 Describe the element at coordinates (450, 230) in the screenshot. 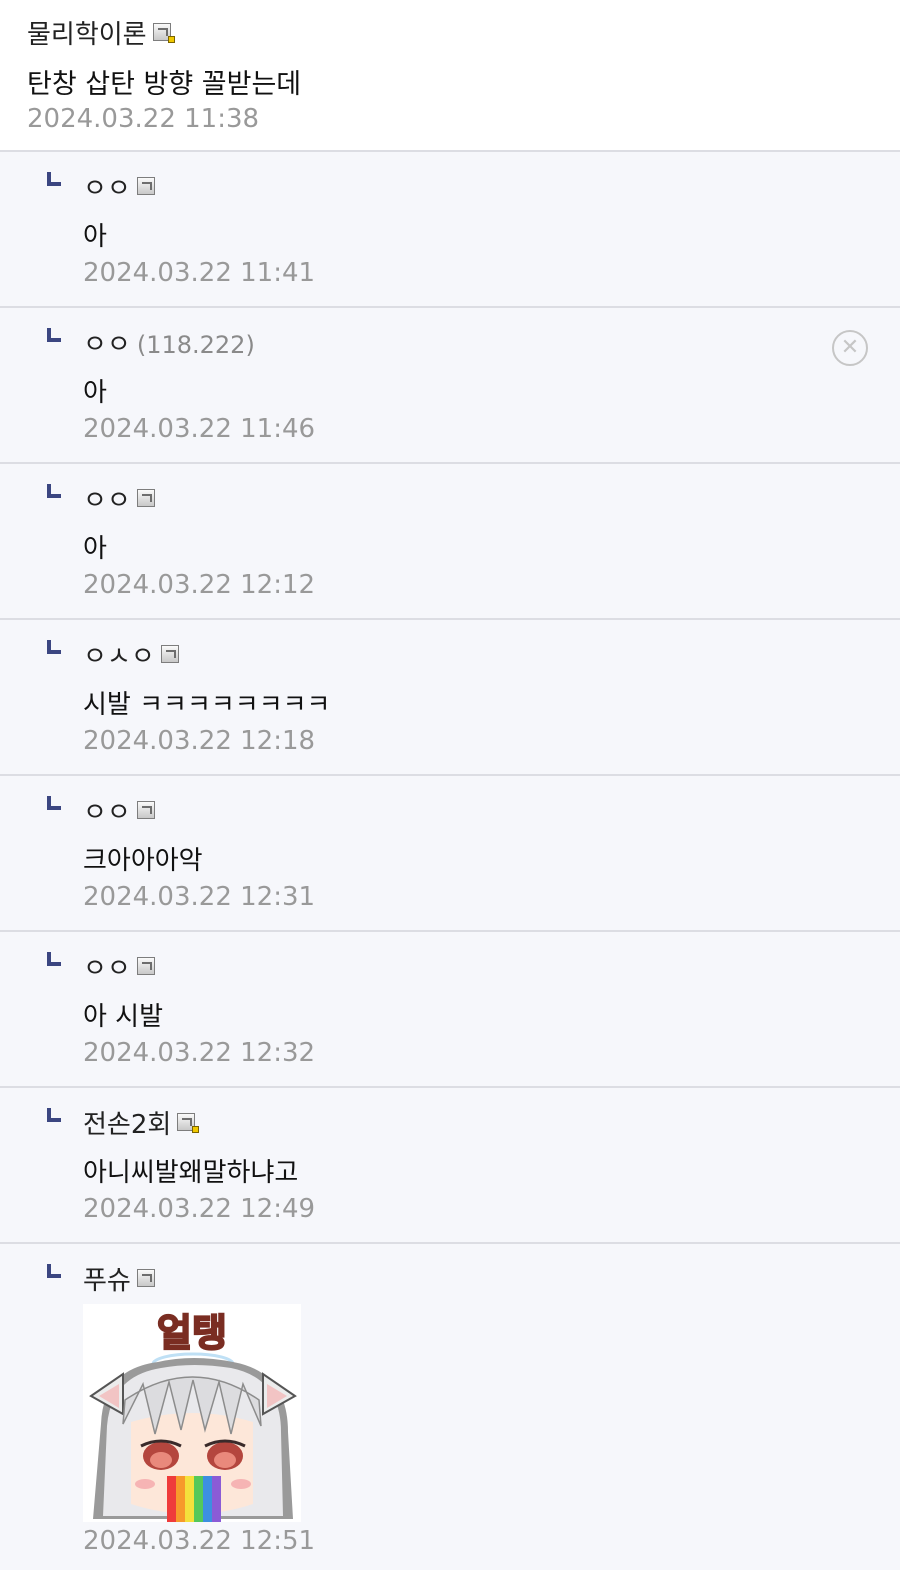

I see `reply-item: ㅇㅇ 아 2024.03.22 11:41` at that location.